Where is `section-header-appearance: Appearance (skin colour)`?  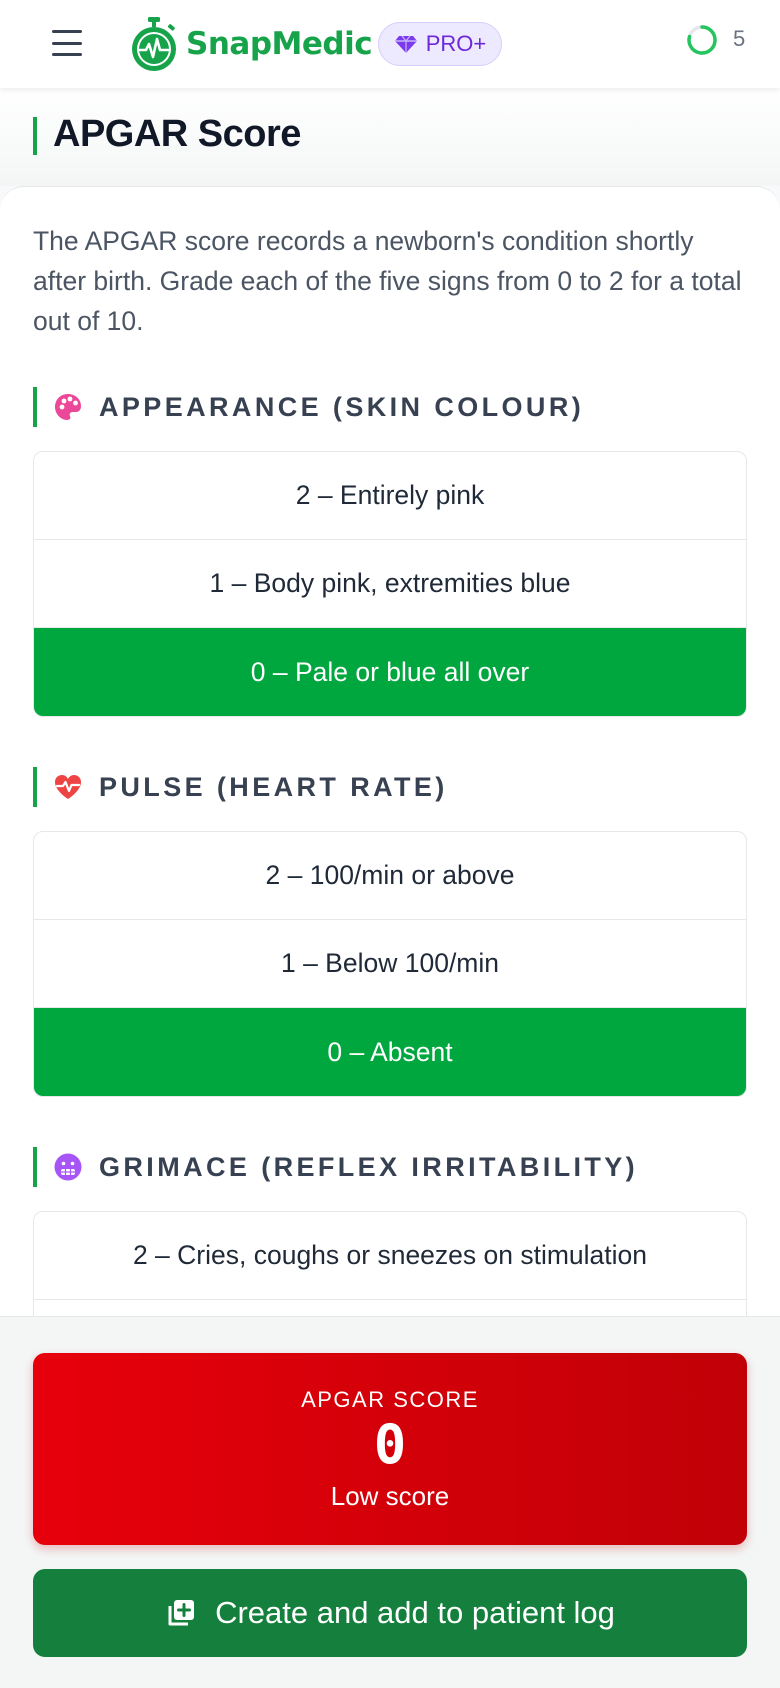 section-header-appearance: Appearance (skin colour) is located at coordinates (393, 407).